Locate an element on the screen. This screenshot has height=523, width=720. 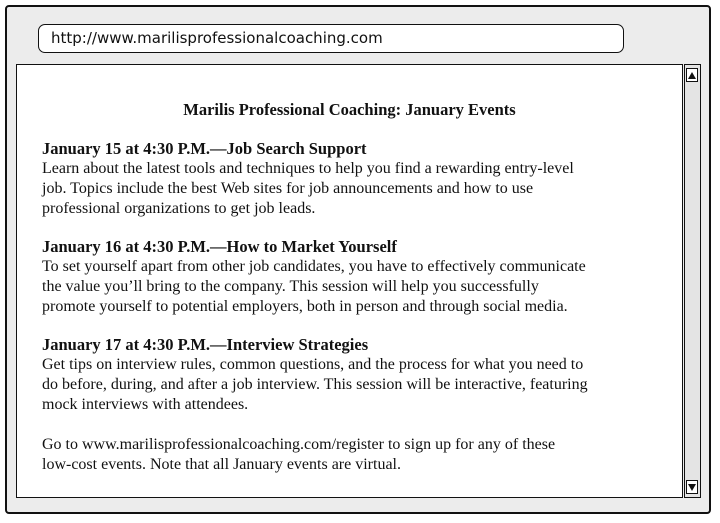
scroll-down-arrow-icon is located at coordinates (692, 487).